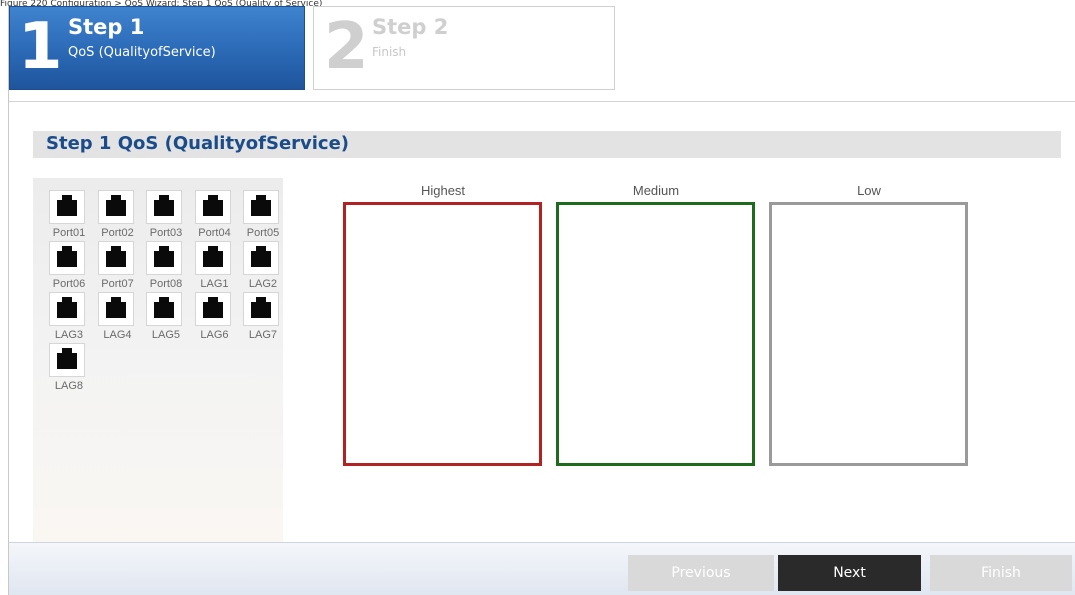 The height and width of the screenshot is (595, 1075). I want to click on medium-drop-zone, so click(655, 334).